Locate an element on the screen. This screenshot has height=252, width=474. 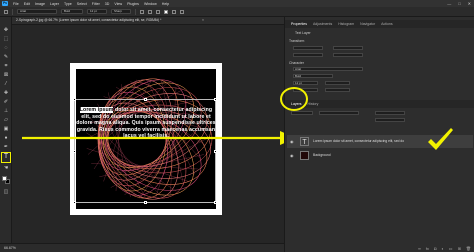
warp-text-icon is located at coordinates (174, 11).